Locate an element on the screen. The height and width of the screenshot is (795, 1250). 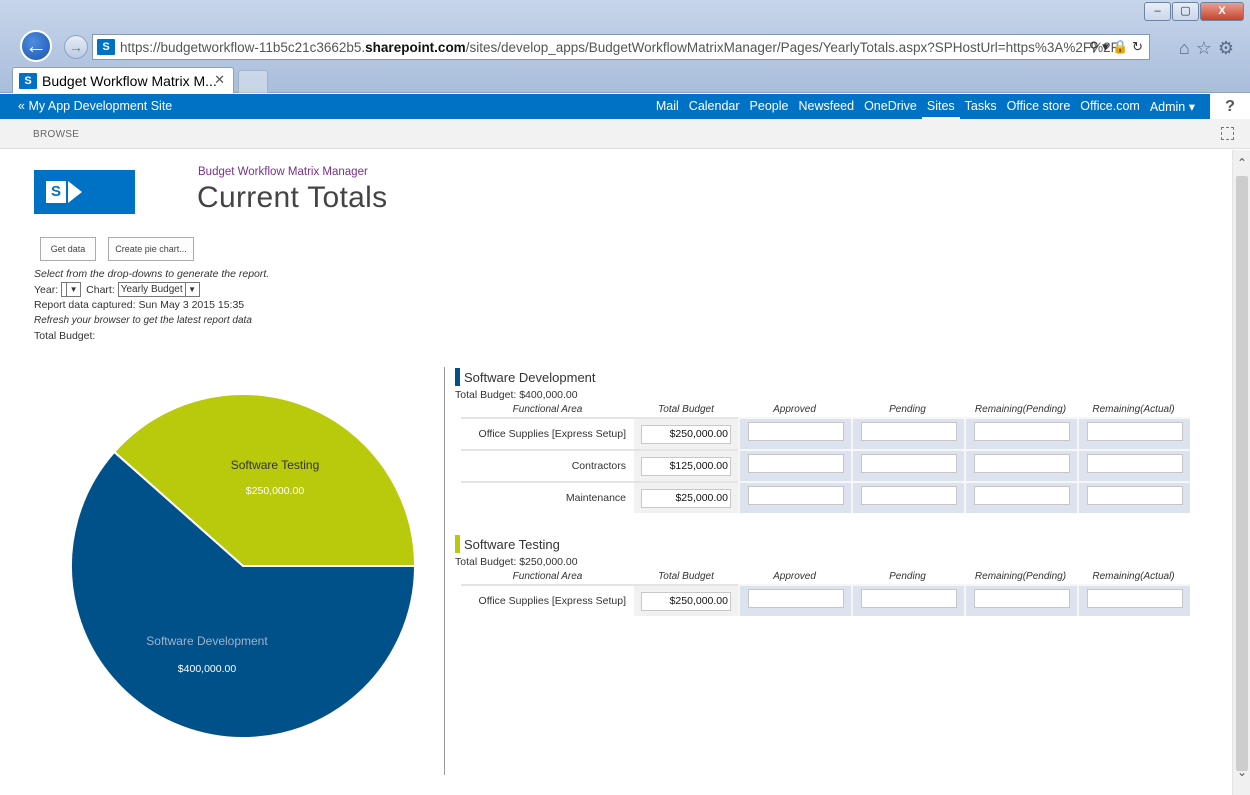
section-header: Software Development is located at coordinates (822, 377).